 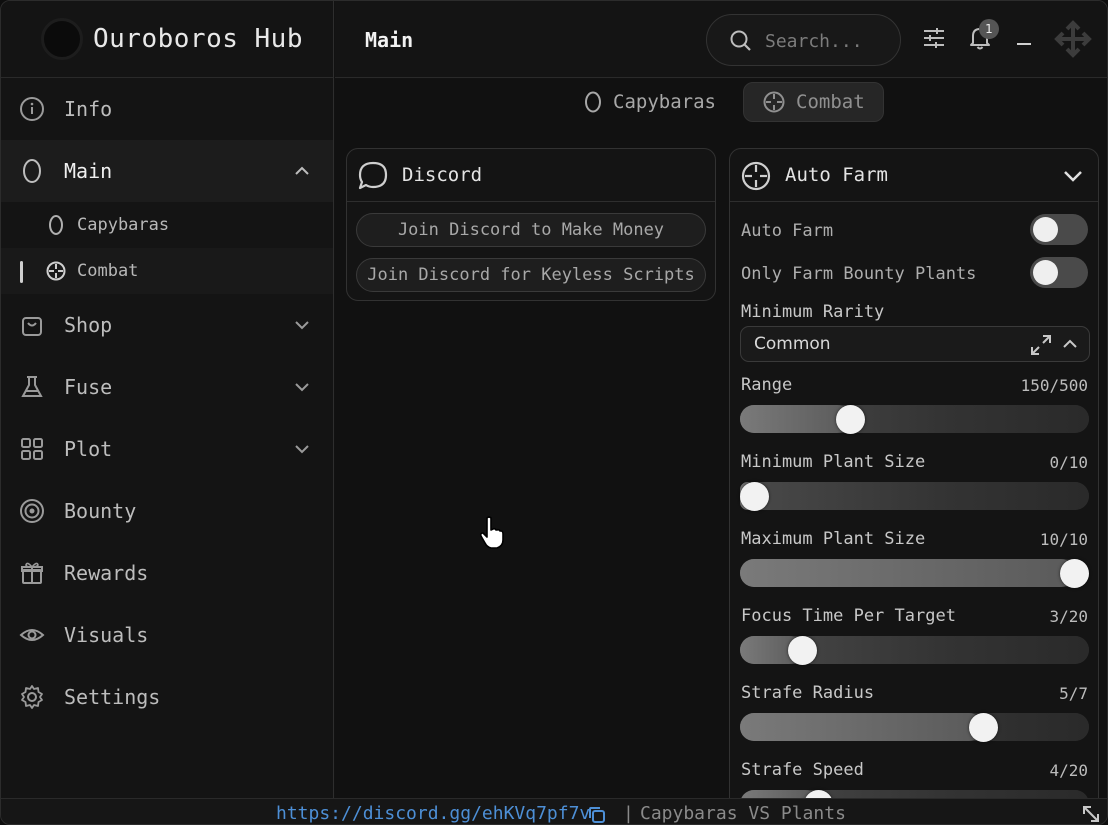 What do you see at coordinates (167, 271) in the screenshot?
I see `sidebar-subitem-combat: Combat` at bounding box center [167, 271].